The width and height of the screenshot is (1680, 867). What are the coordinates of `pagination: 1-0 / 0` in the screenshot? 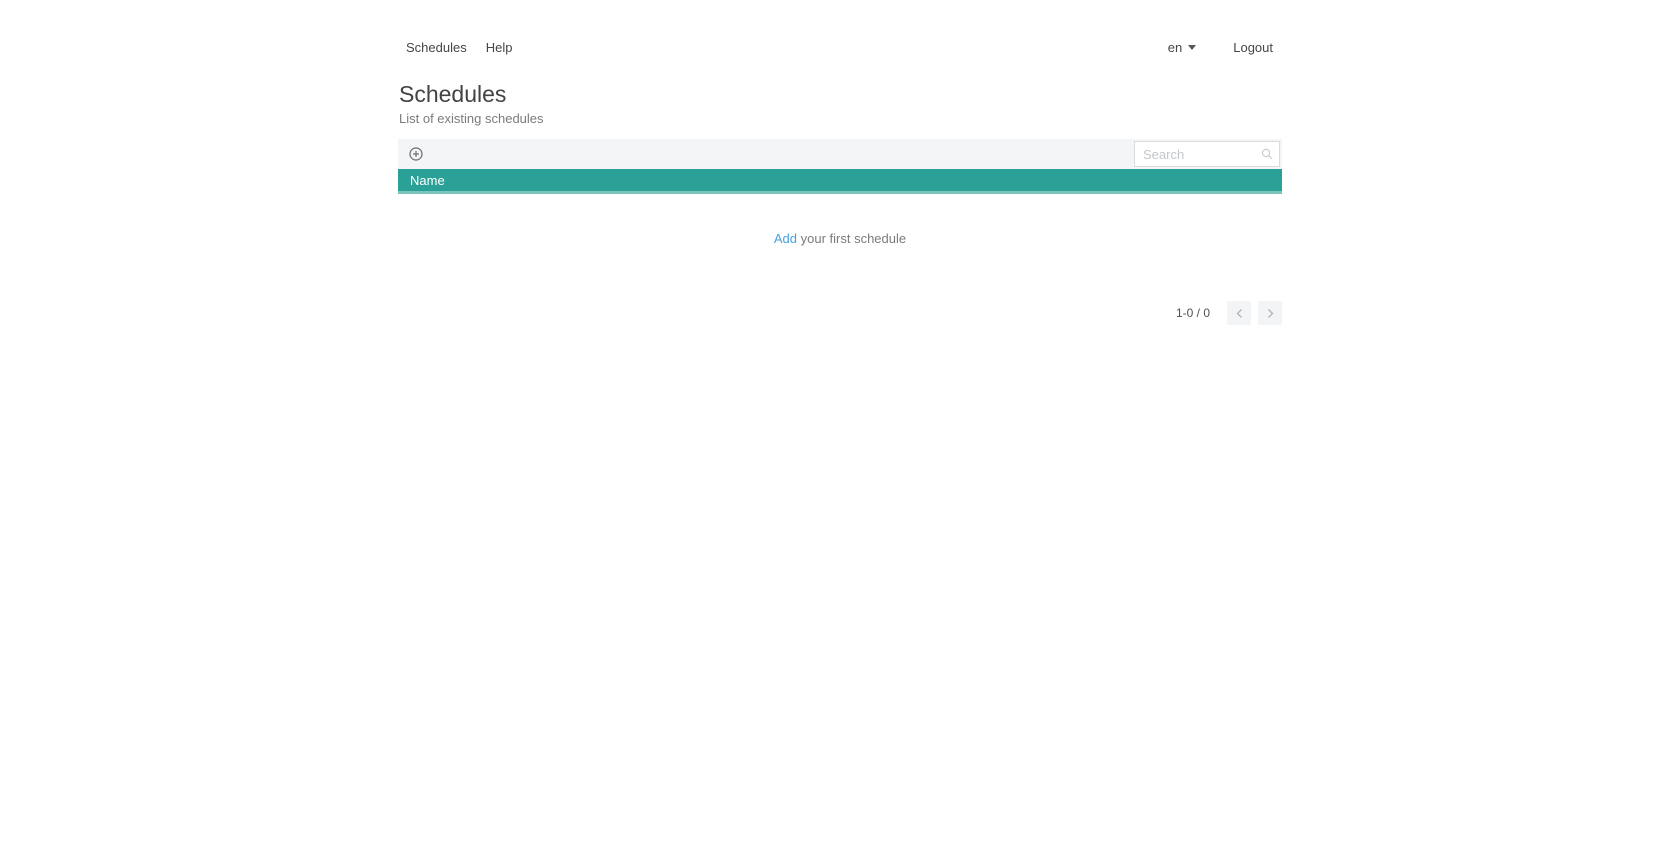 It's located at (840, 313).